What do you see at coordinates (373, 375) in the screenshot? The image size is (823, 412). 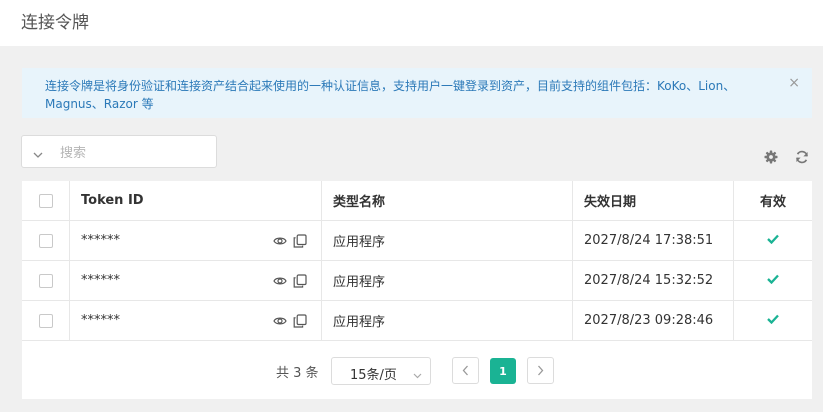 I see `page-size-label: 15条/页` at bounding box center [373, 375].